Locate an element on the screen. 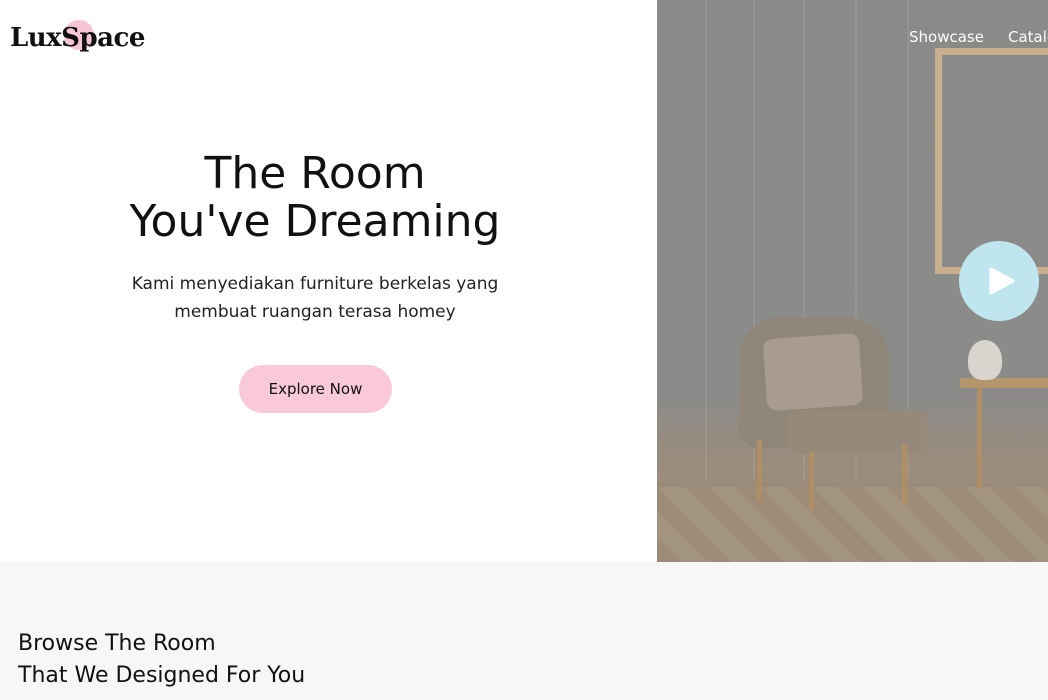 The height and width of the screenshot is (700, 1048). browse-title: Browse The Room That We Designed For You is located at coordinates (161, 660).